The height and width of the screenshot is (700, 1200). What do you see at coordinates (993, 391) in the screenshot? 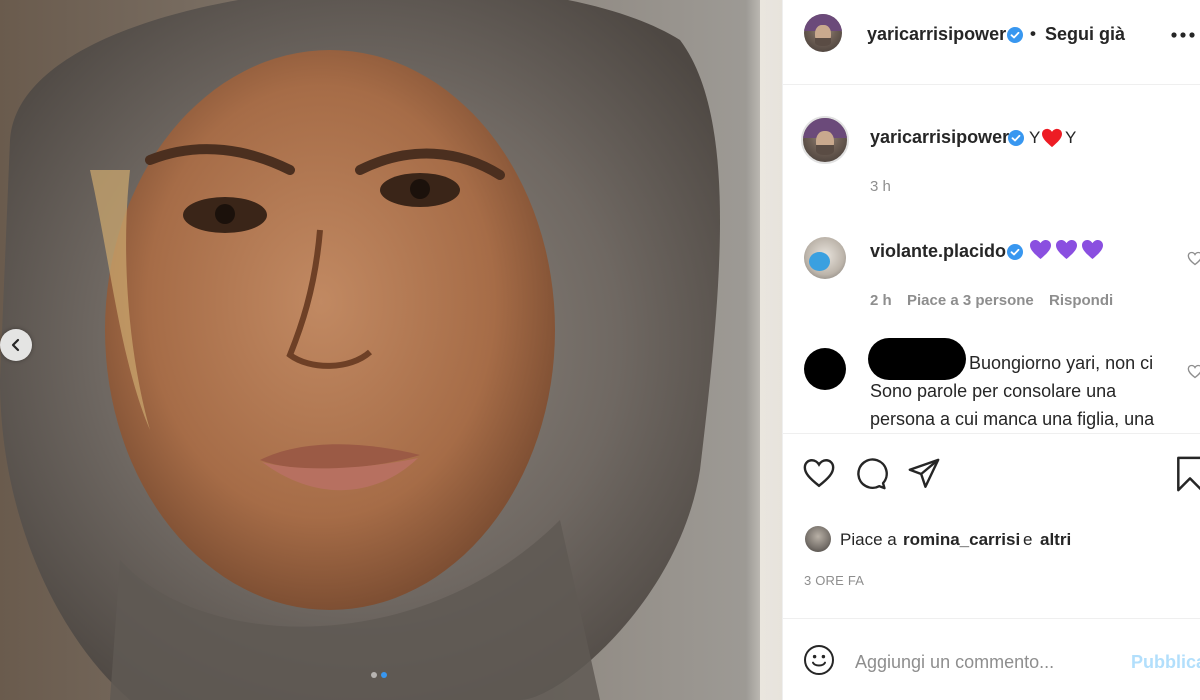
I see `comment-text-line-2: Sono parole per consolare una` at bounding box center [993, 391].